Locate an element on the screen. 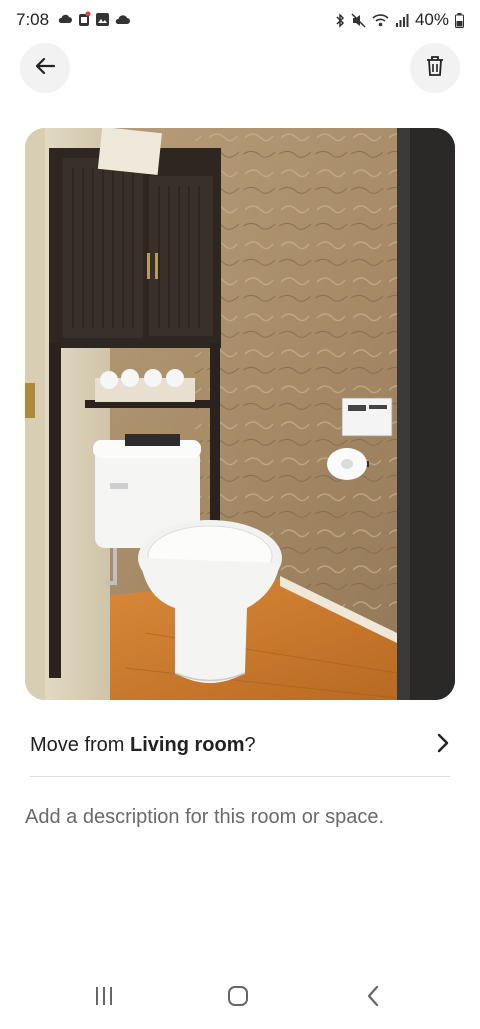 The height and width of the screenshot is (1029, 480). delete-photo-button is located at coordinates (435, 68).